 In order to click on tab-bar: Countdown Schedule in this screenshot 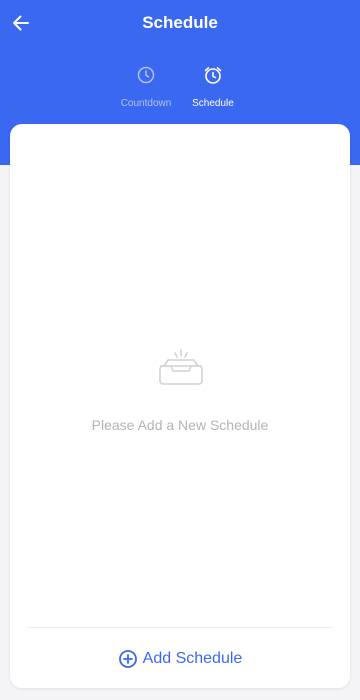, I will do `click(180, 88)`.